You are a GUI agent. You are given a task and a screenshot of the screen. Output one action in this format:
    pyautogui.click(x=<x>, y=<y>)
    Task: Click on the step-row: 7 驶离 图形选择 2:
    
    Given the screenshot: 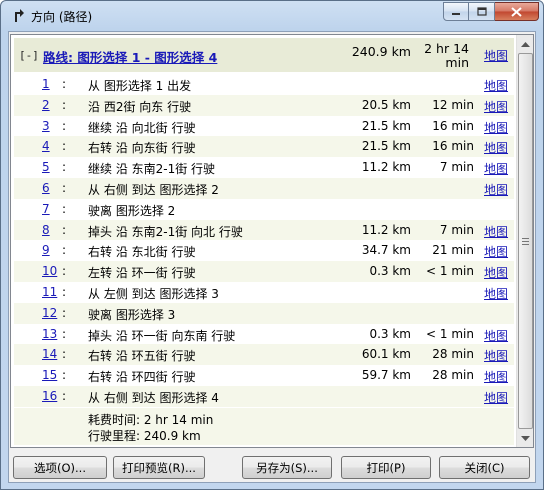 What is the action you would take?
    pyautogui.click(x=264, y=209)
    